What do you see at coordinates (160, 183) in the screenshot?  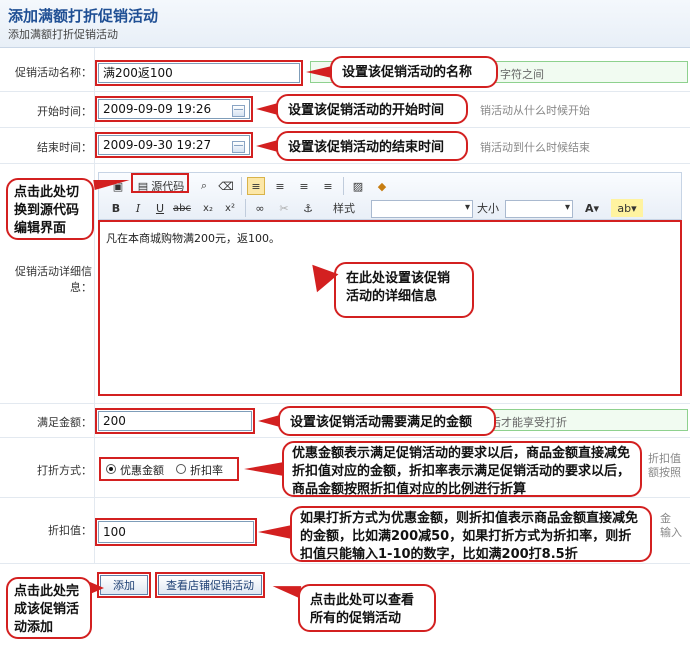 I see `source-highlight` at bounding box center [160, 183].